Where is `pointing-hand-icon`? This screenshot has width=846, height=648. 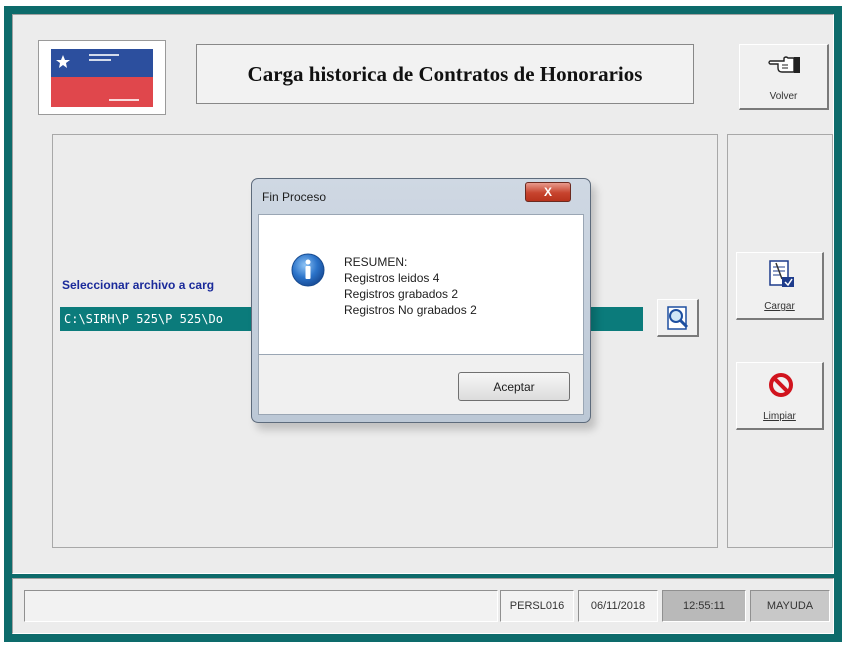 pointing-hand-icon is located at coordinates (784, 64).